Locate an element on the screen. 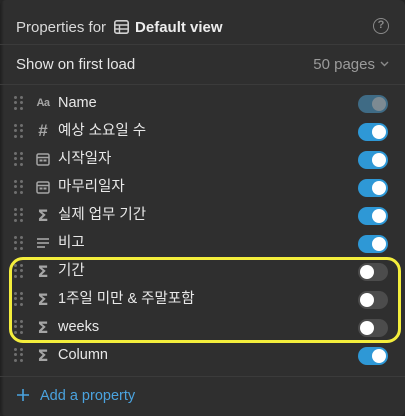 The image size is (405, 416). property-row-period: Σ 기간 is located at coordinates (202, 271).